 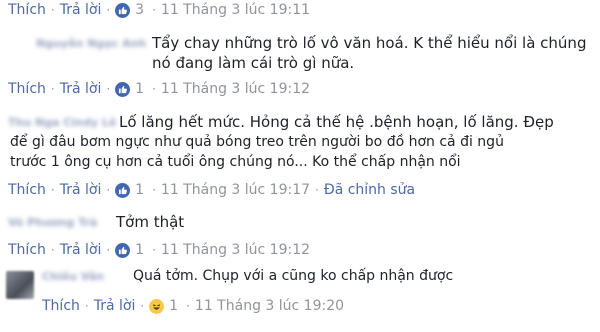 I want to click on edited-link: Đã chỉnh sửa, so click(x=369, y=190).